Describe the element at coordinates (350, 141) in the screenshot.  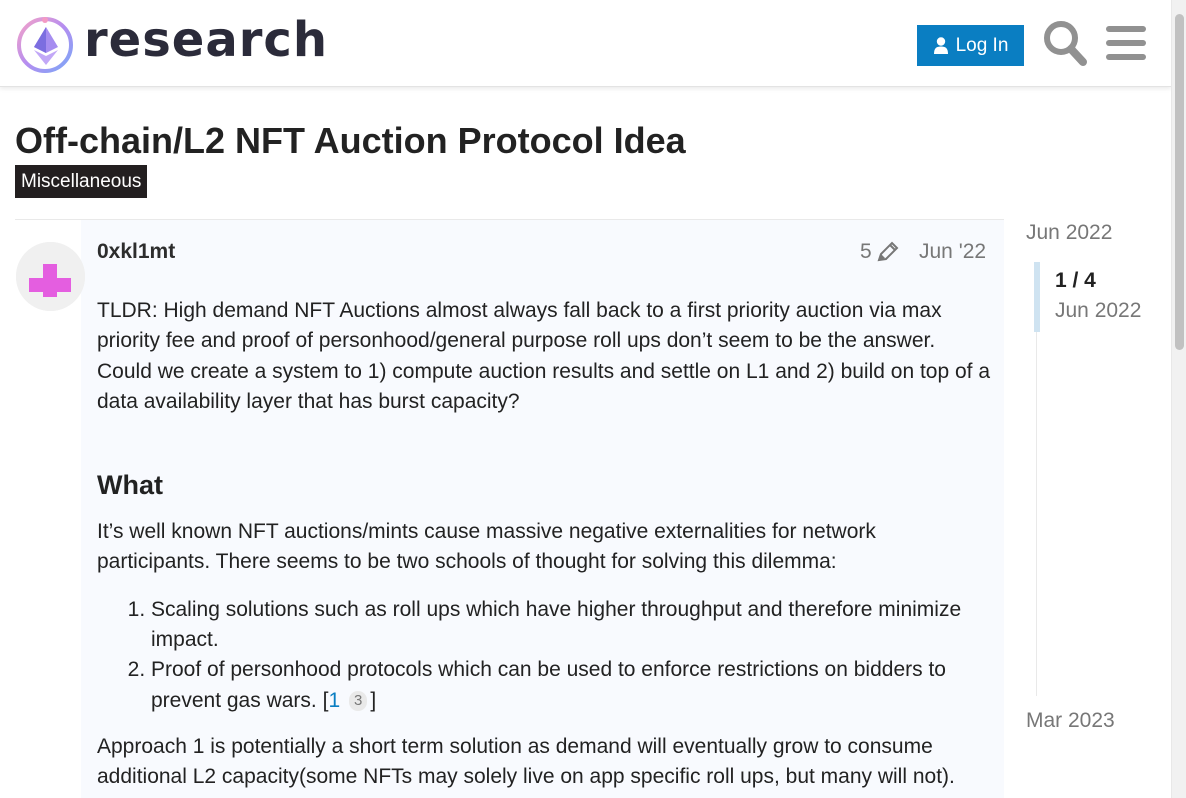
I see `topic-title: Off-chain/L2 NFT Auction Protocol Idea` at that location.